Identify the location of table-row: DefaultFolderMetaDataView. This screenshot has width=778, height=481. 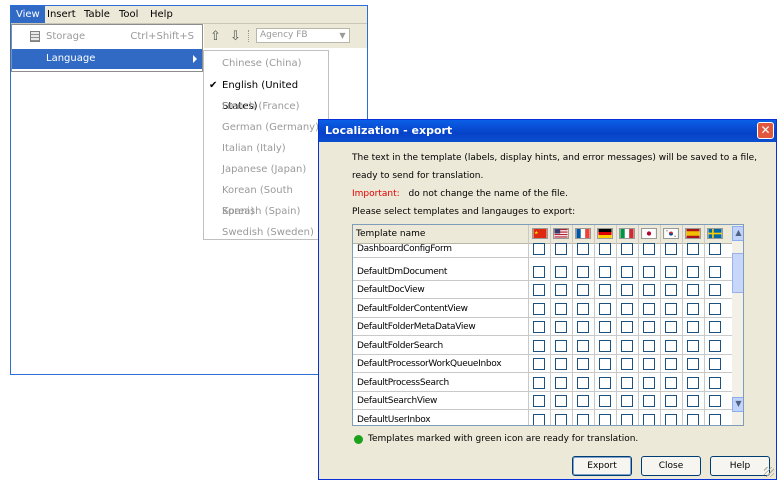
(542, 327).